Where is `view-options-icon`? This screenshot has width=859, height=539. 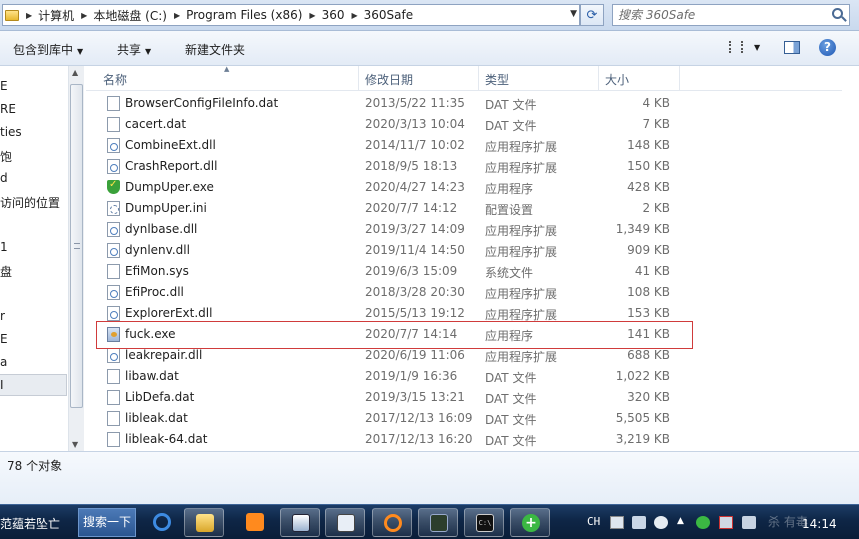
view-options-icon is located at coordinates (736, 47).